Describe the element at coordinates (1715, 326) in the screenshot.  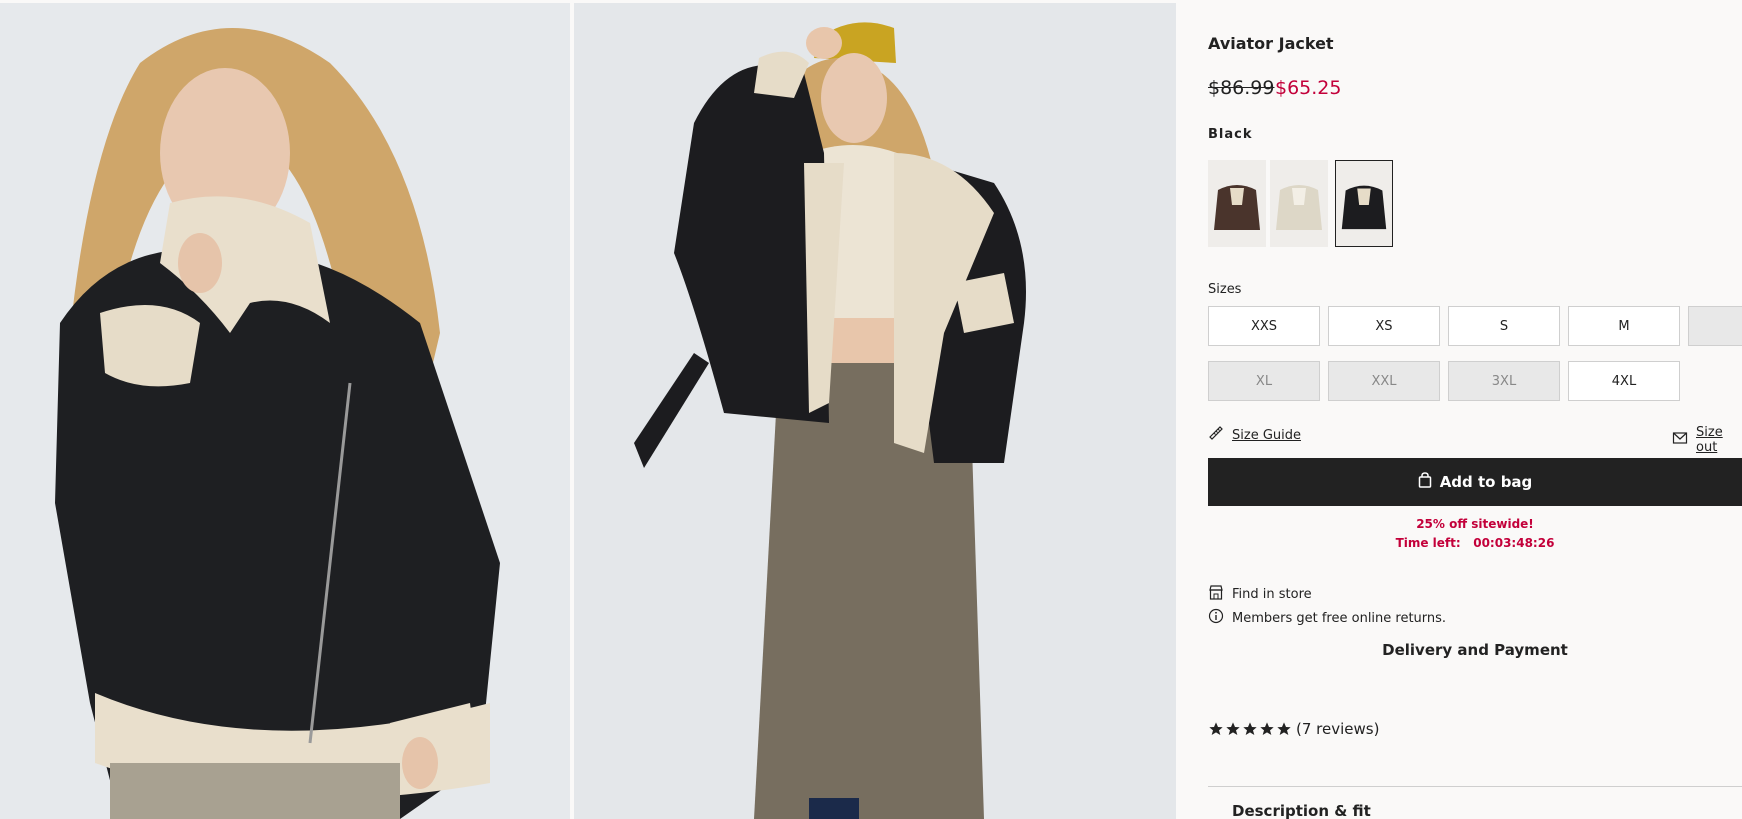
I see `size-option-l: L` at that location.